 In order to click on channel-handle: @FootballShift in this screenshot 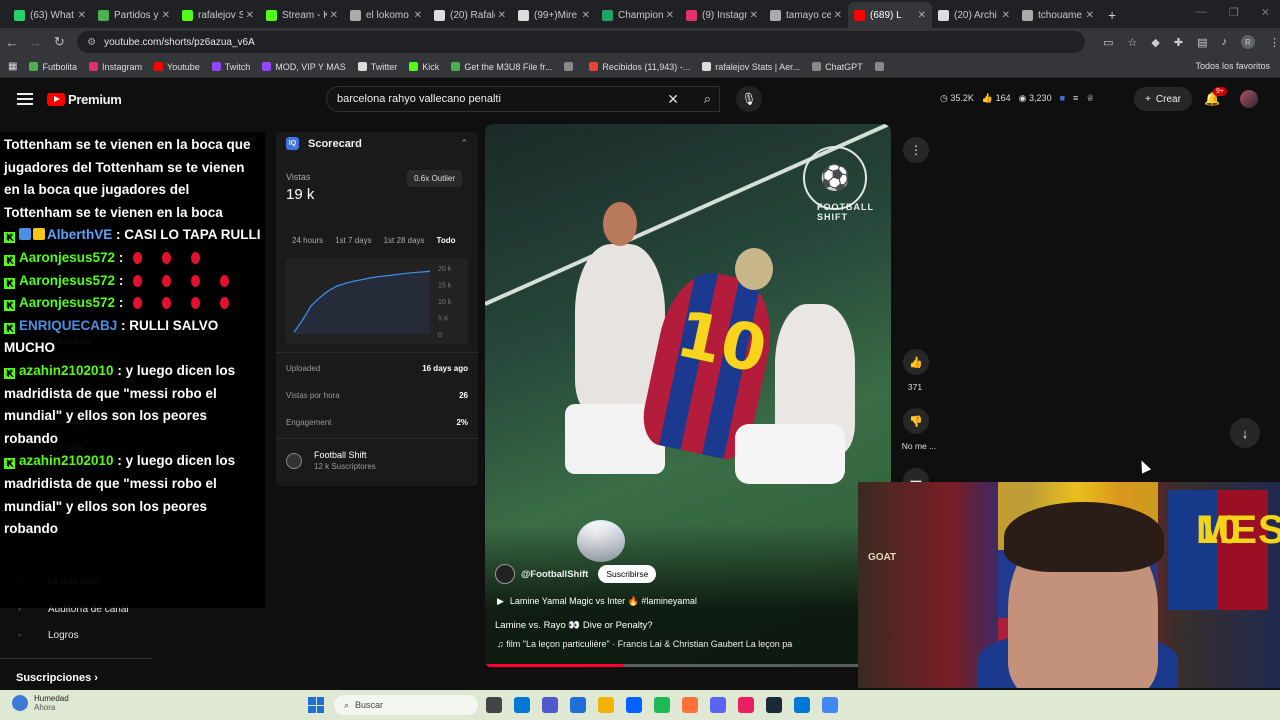, I will do `click(554, 574)`.